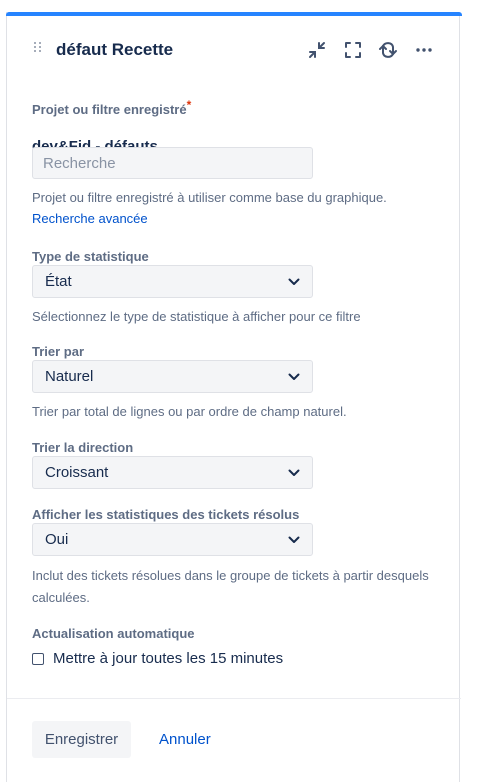  I want to click on gadget-title: défaut Recette, so click(115, 49).